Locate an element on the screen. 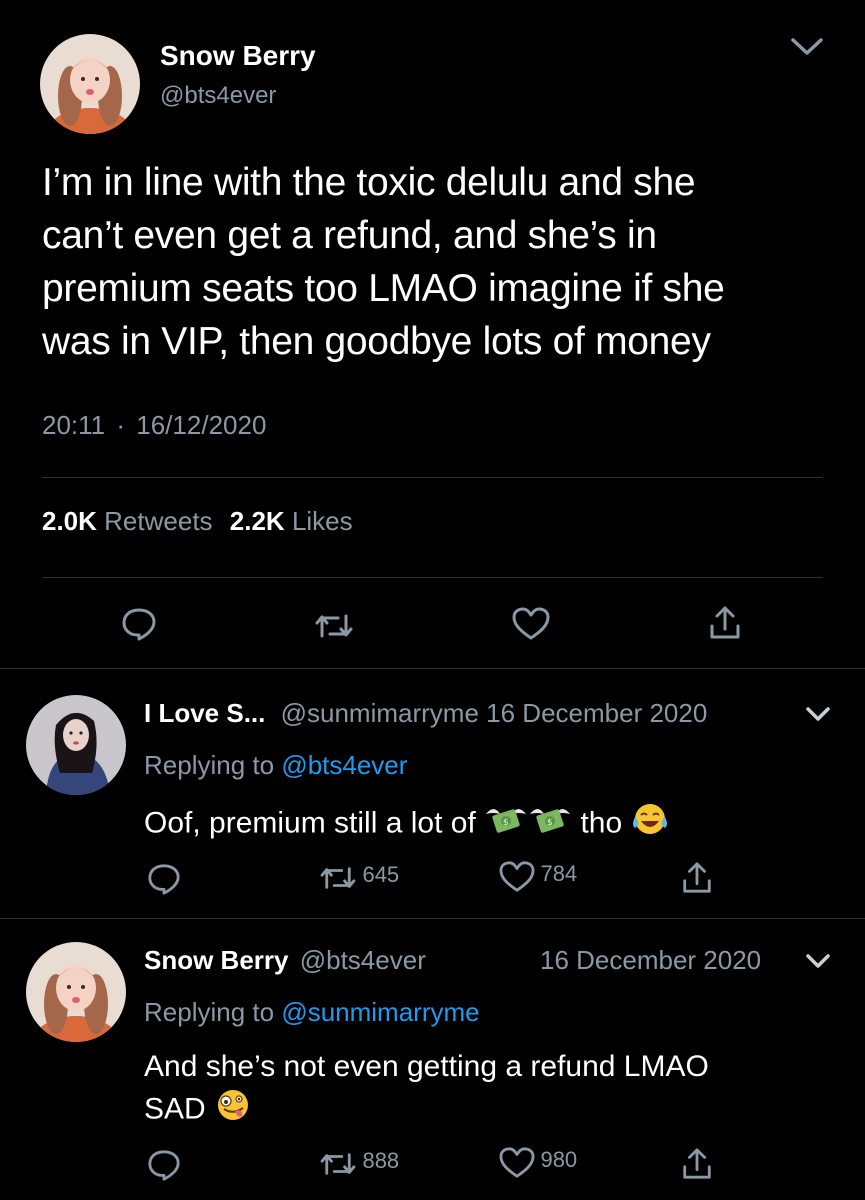  retweets-count: 2.0K is located at coordinates (69, 521).